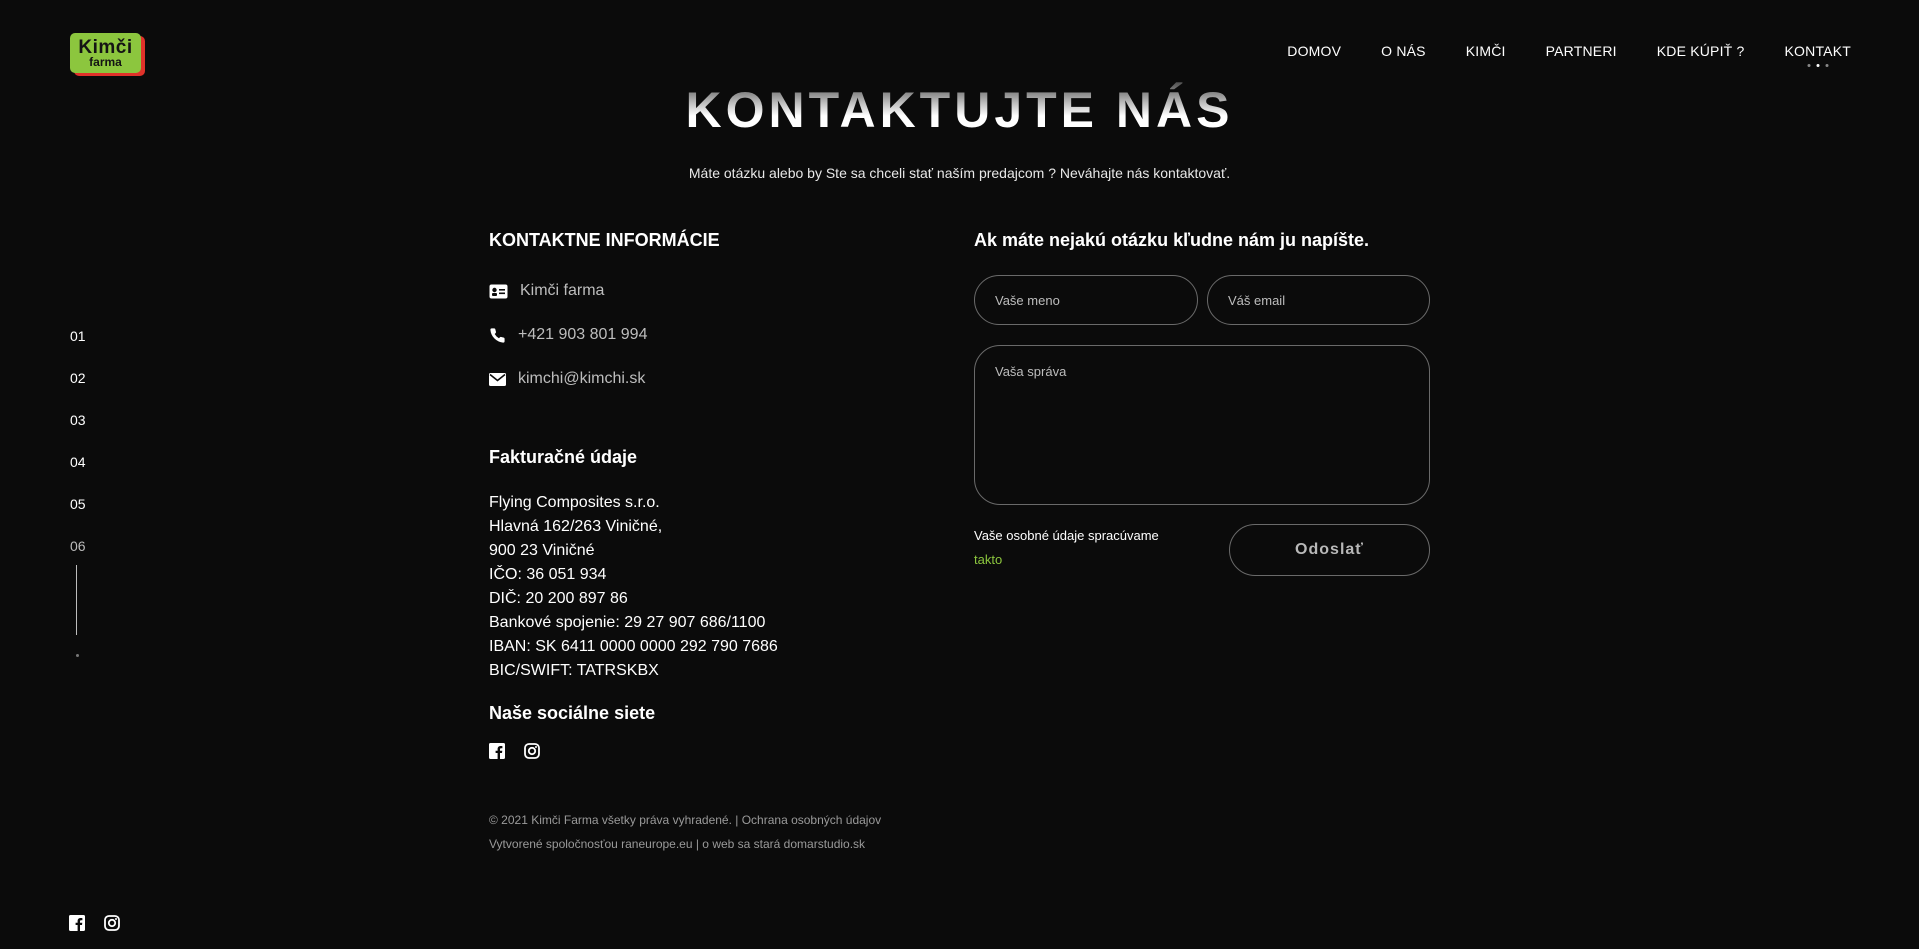 The width and height of the screenshot is (1919, 949). I want to click on logo-subtext: farma, so click(105, 62).